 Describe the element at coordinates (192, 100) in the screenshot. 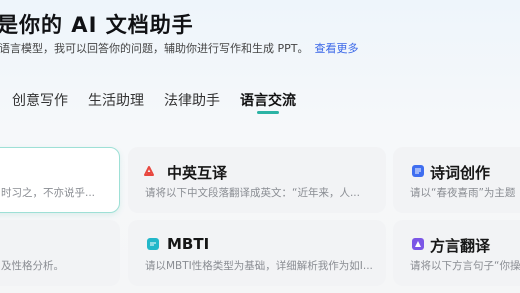

I see `tab-legal-assistant: 法律助手` at that location.